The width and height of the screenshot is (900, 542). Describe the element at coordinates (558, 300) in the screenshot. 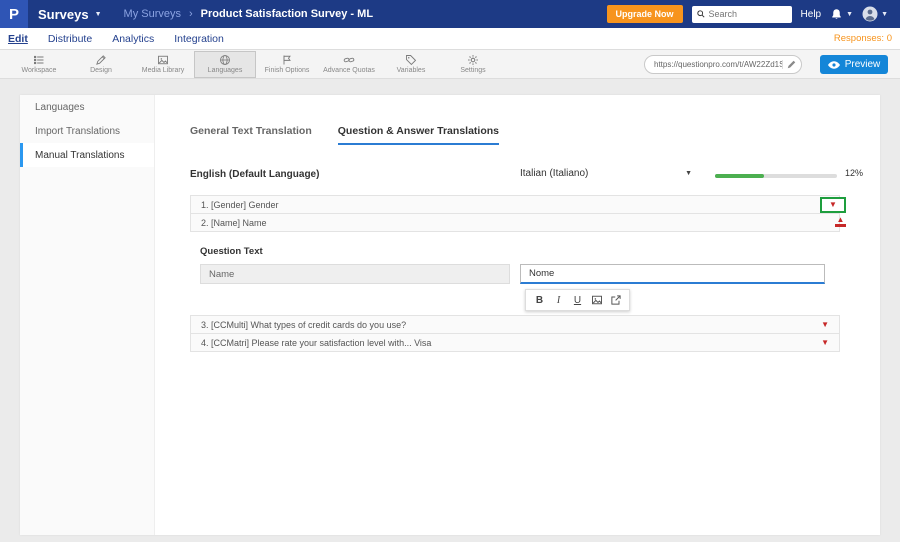

I see `italic-button: I` at that location.